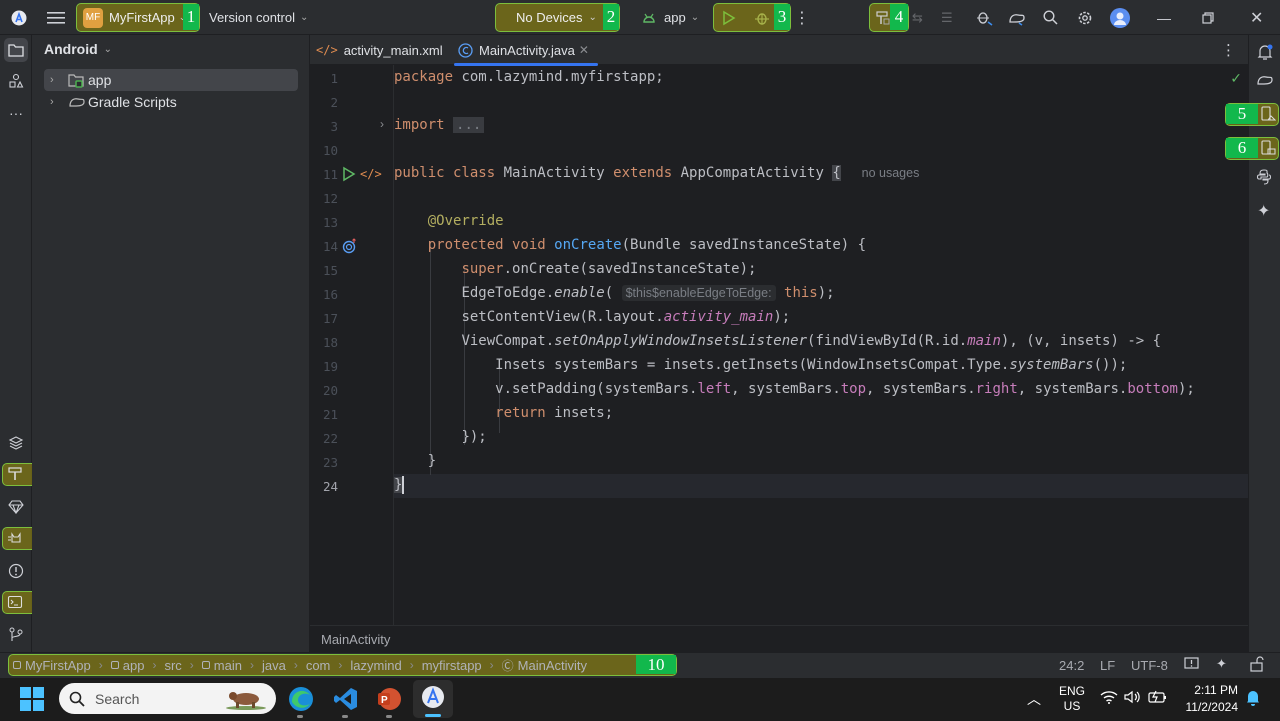 This screenshot has width=1280, height=721. Describe the element at coordinates (802, 17) in the screenshot. I see `more-actions-icon: ⋮` at that location.